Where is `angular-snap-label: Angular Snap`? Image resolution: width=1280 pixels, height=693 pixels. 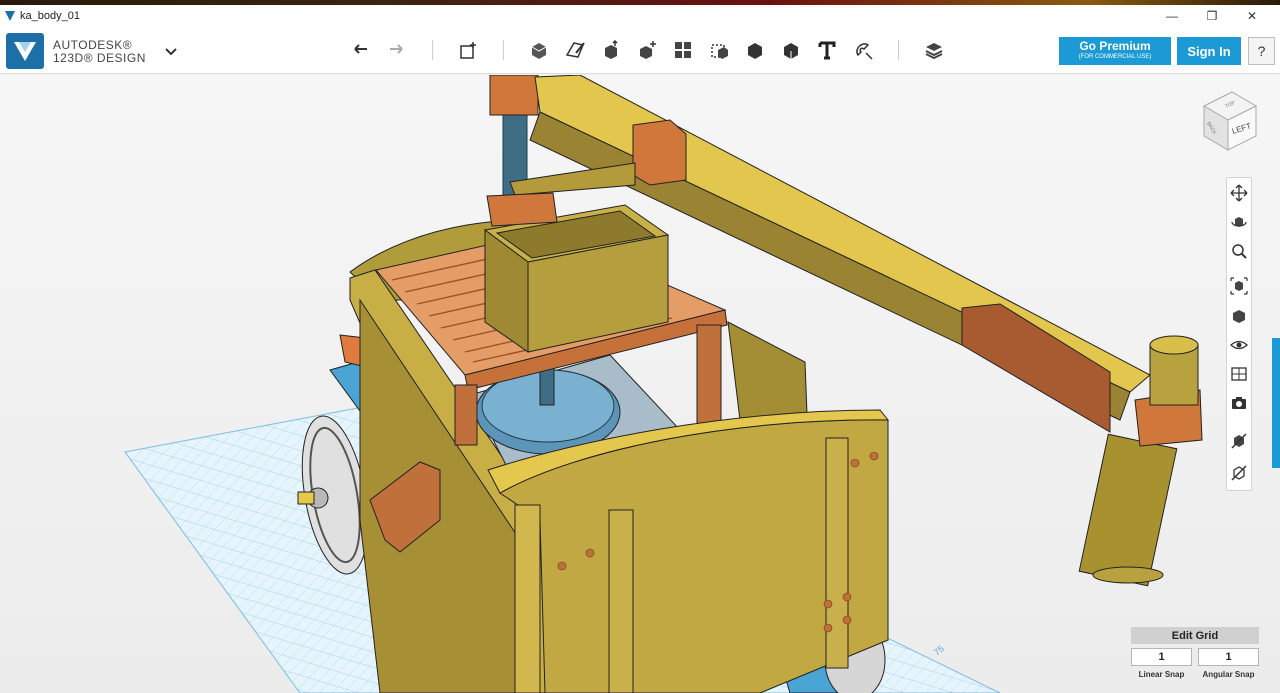
angular-snap-label: Angular Snap is located at coordinates (1228, 674).